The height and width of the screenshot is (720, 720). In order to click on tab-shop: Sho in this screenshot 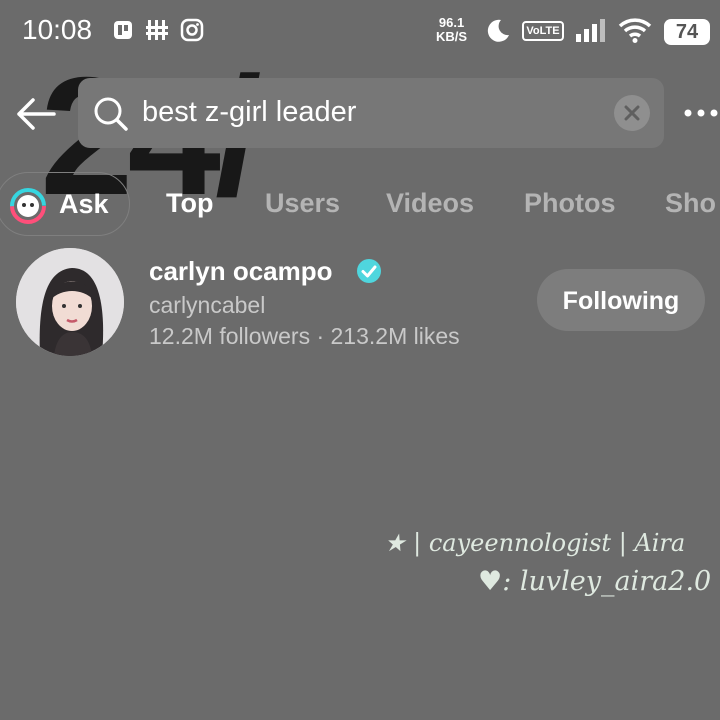, I will do `click(690, 203)`.